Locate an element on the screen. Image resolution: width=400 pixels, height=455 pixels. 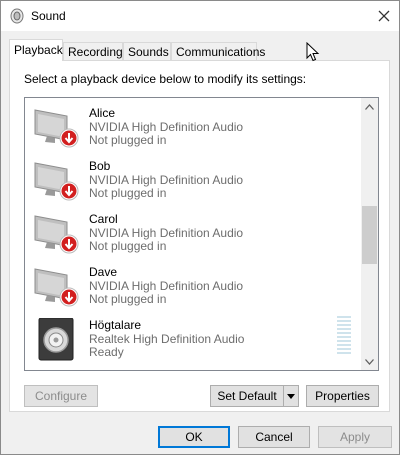
device-driver: Realtek High Definition Audio is located at coordinates (167, 339).